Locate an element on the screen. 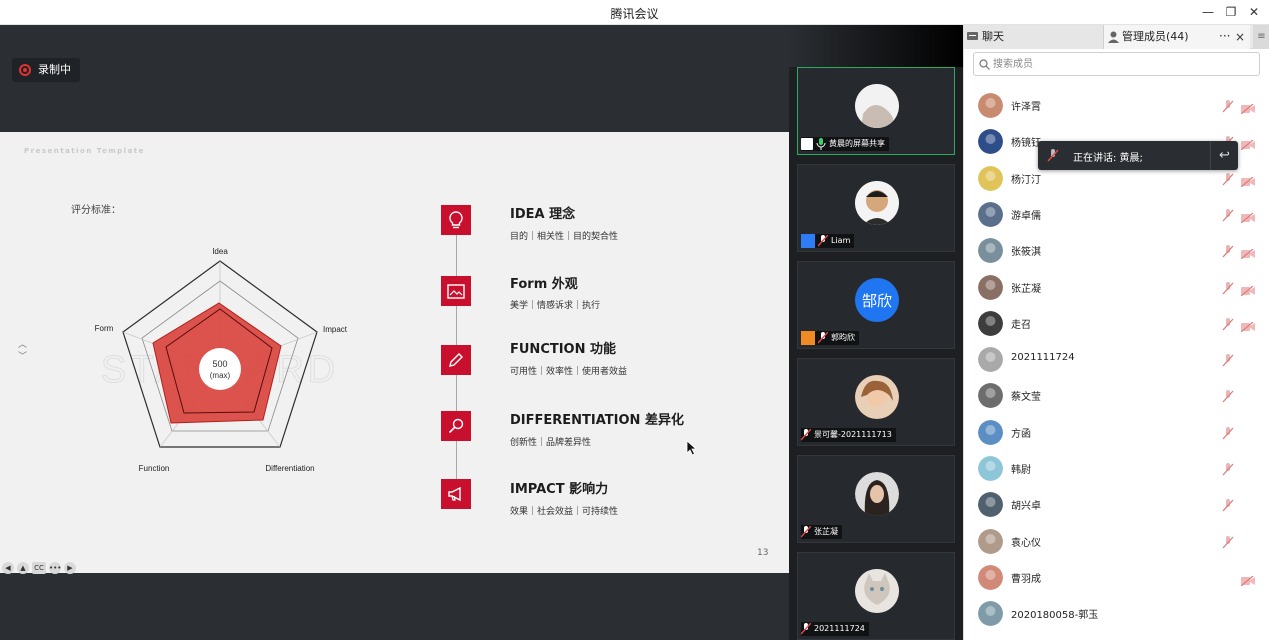  video-tile-name-tag: 张芷凝 is located at coordinates (821, 532).